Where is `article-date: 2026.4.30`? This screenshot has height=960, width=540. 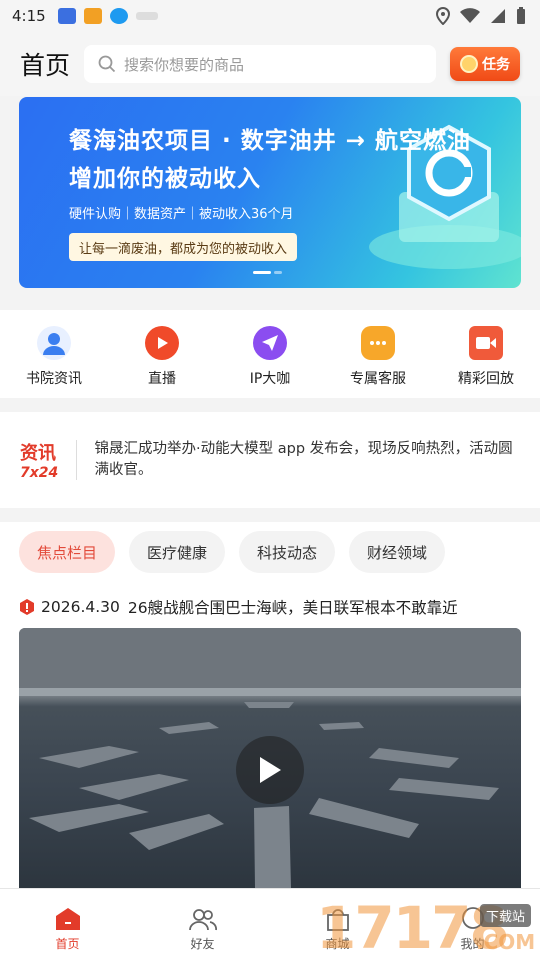
article-date: 2026.4.30 is located at coordinates (80, 607).